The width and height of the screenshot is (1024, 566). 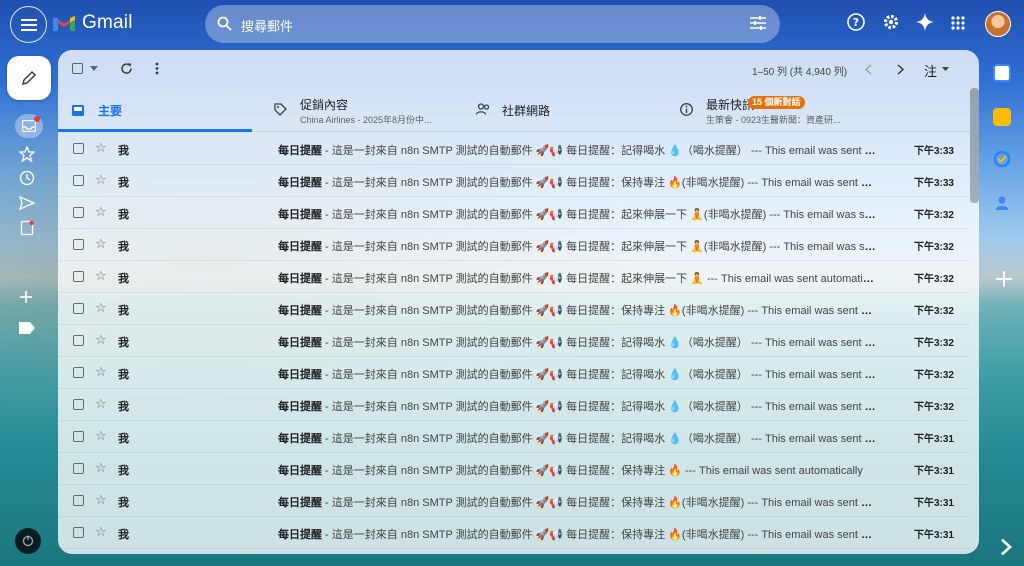 I want to click on more-options-icon, so click(x=157, y=68).